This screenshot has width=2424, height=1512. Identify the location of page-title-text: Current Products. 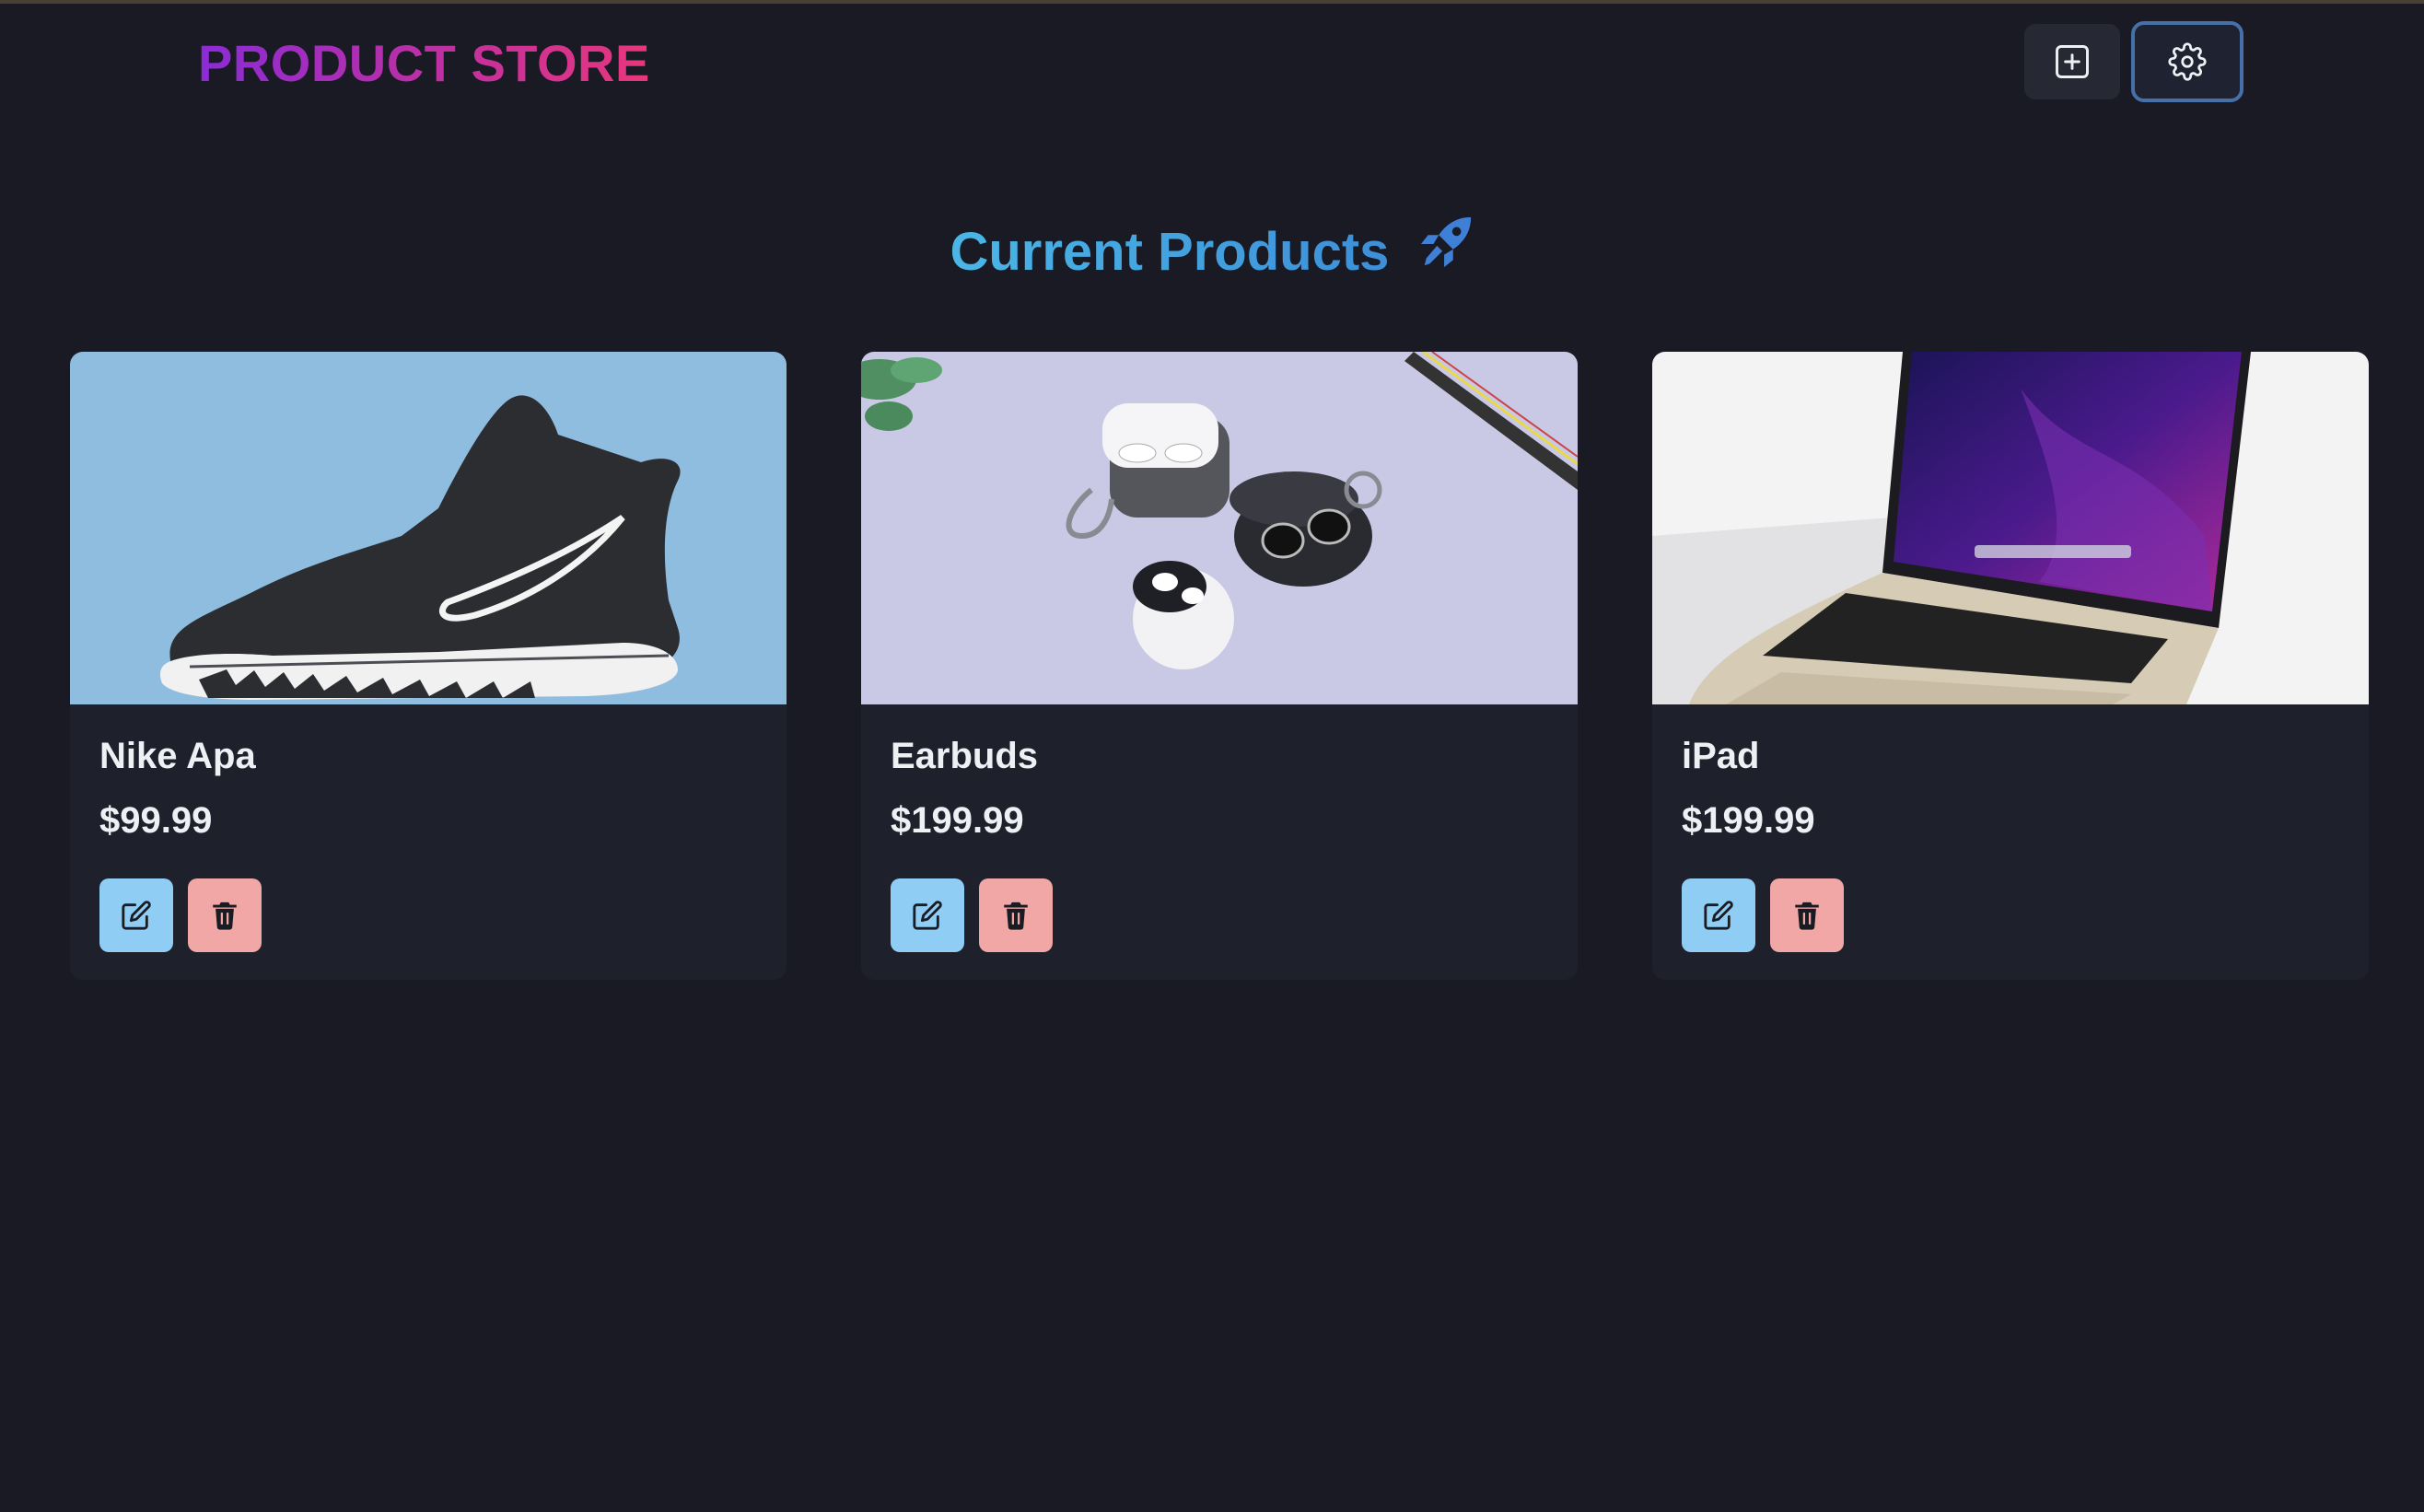
(1170, 252).